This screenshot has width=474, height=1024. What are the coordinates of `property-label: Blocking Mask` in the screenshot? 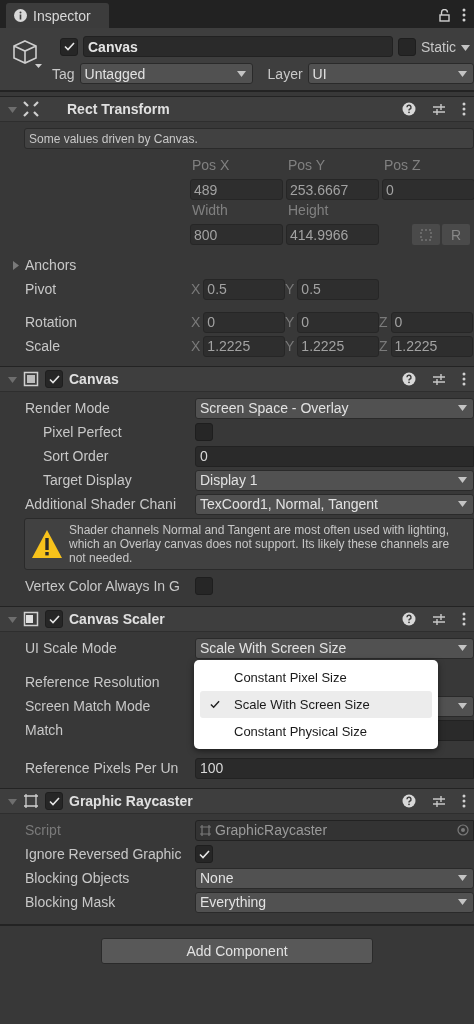 It's located at (71, 902).